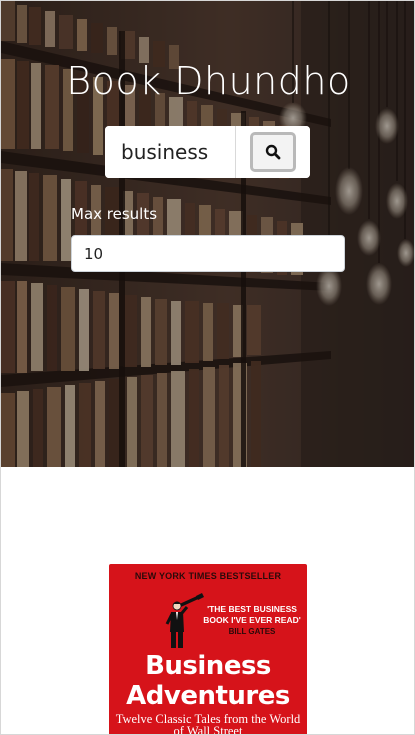  I want to click on cover-quote-text: 'THE BEST BUSINESS BOOK I'VE EVER READ', so click(252, 614).